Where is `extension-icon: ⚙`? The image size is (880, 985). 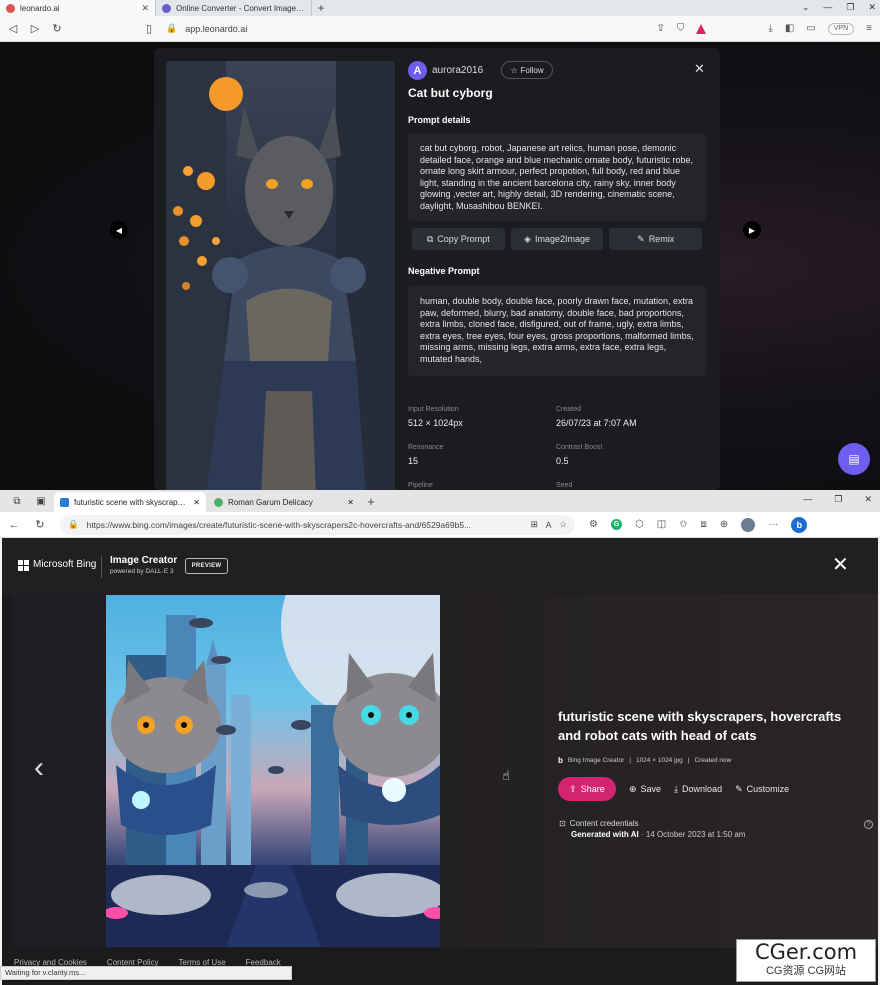
extension-icon: ⚙ is located at coordinates (593, 524).